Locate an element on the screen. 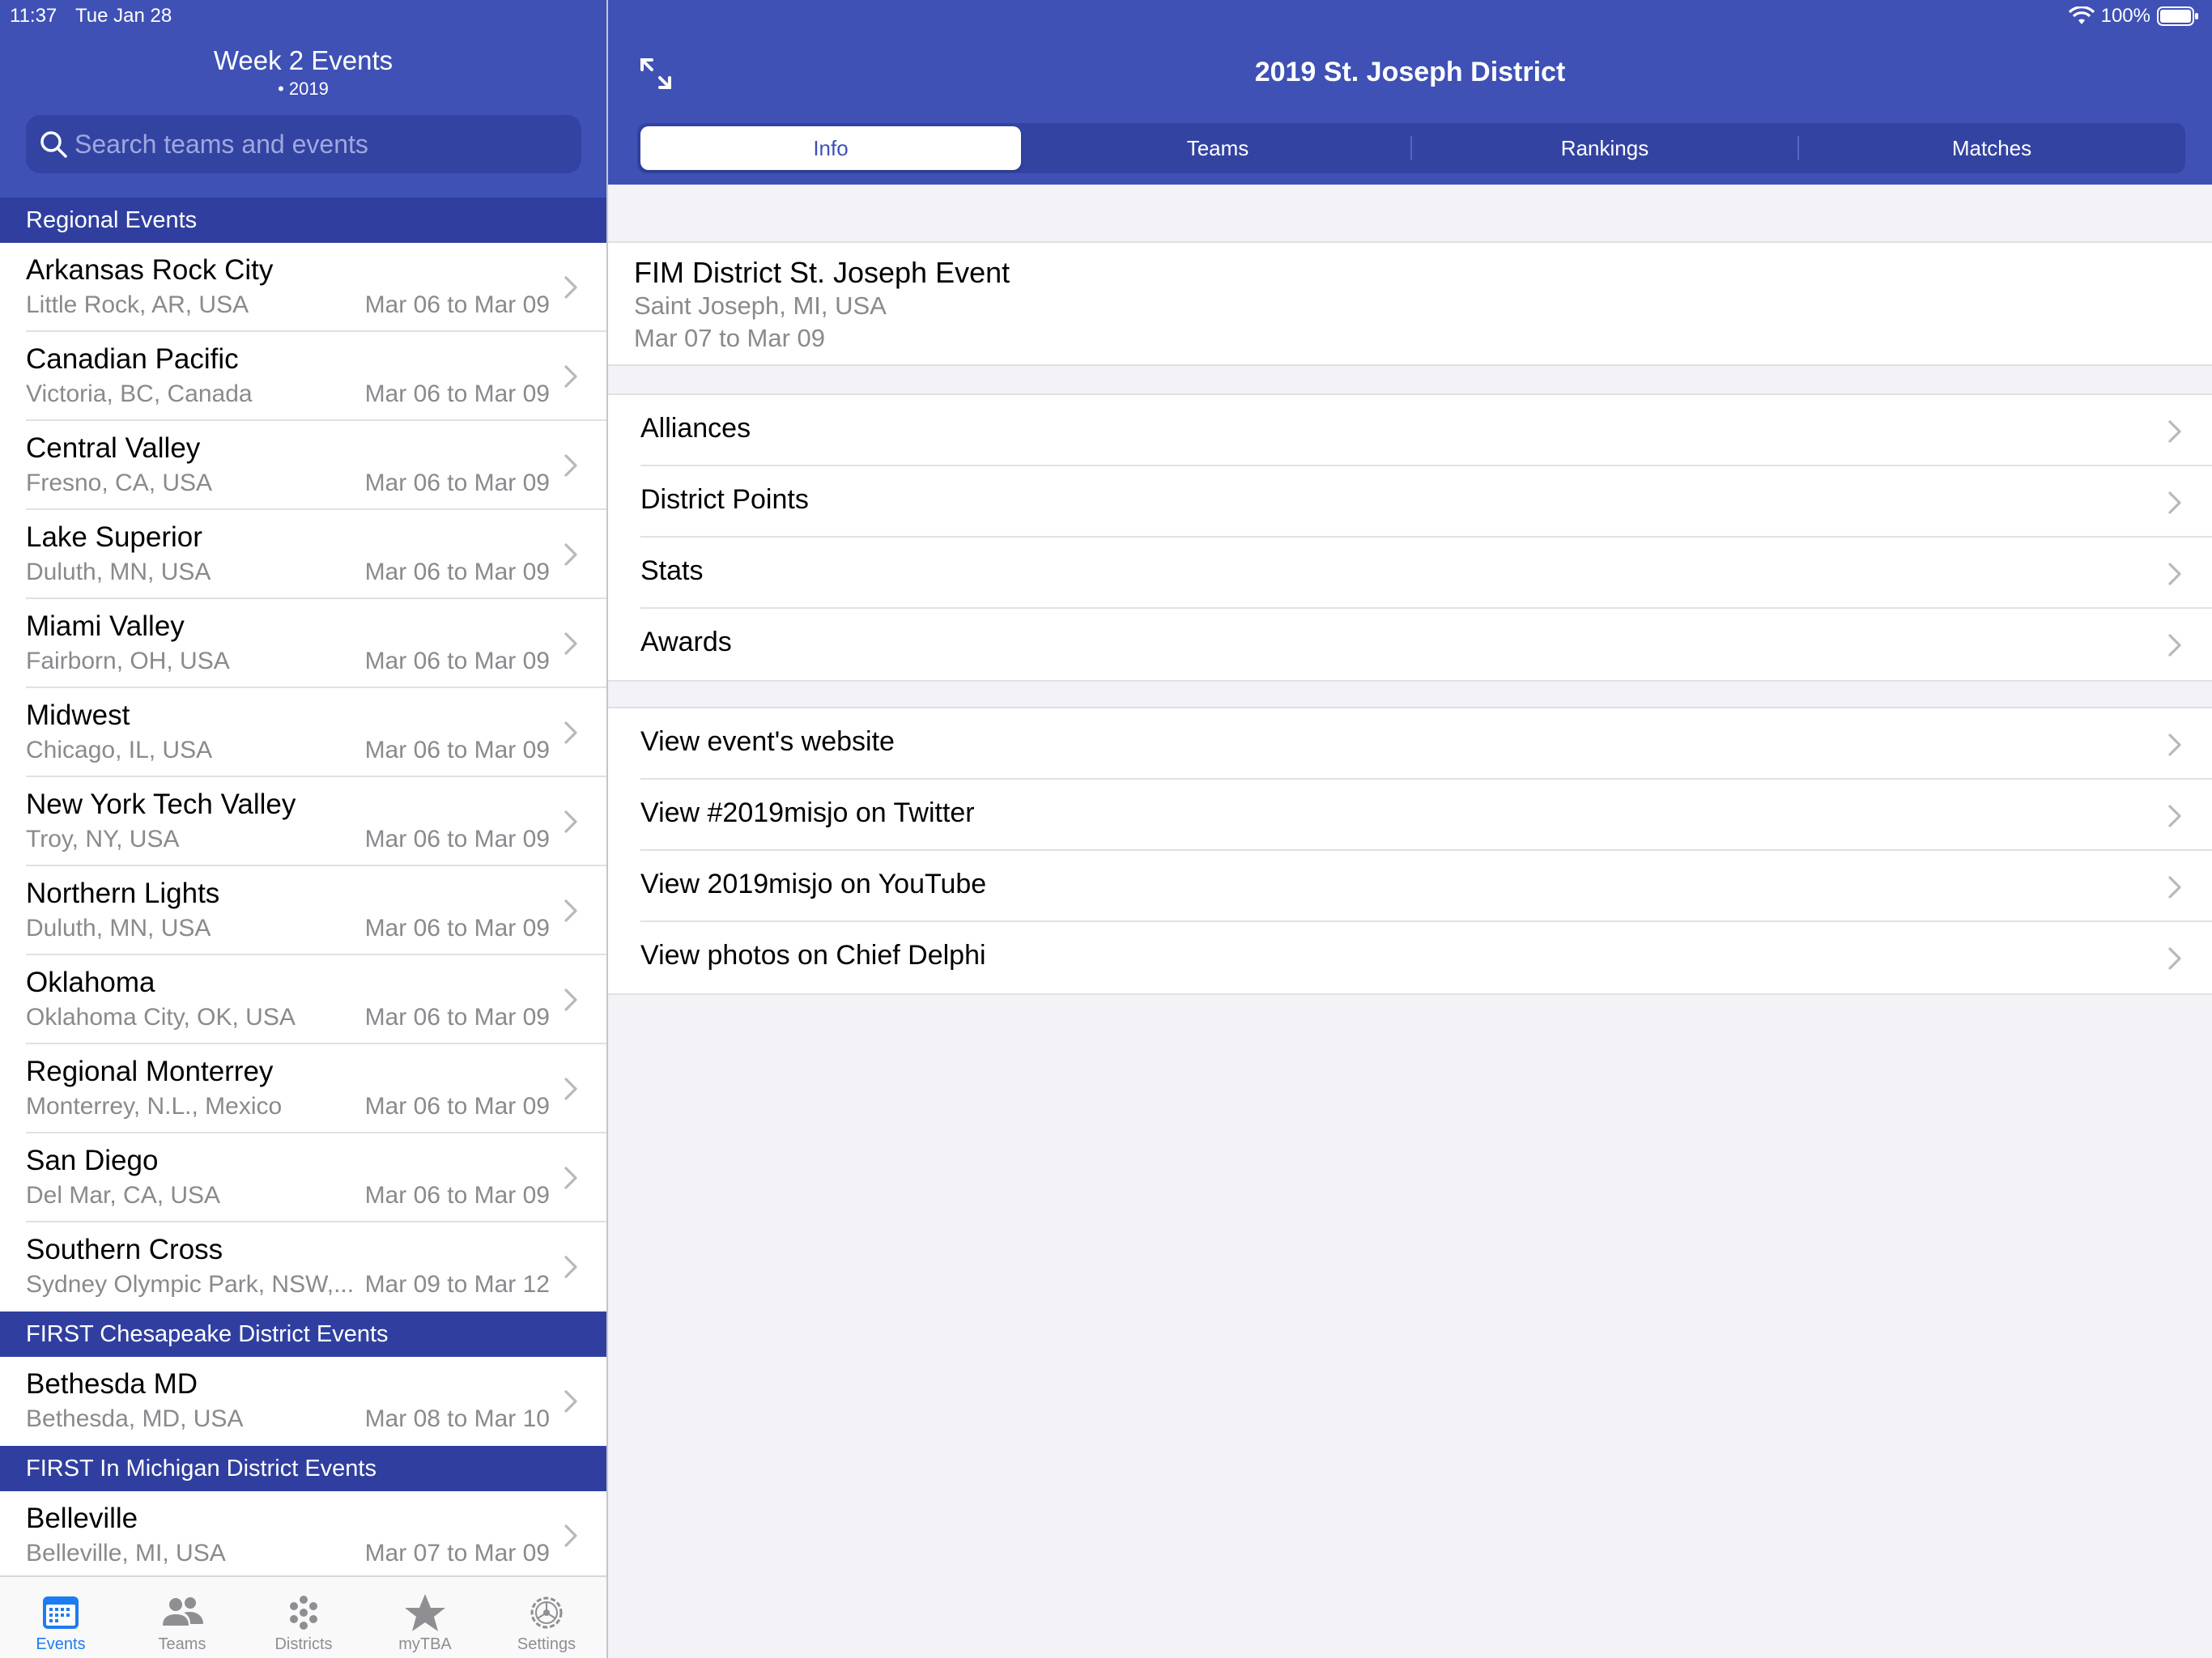 This screenshot has width=2212, height=1658. row-stats: Stats is located at coordinates (1410, 573).